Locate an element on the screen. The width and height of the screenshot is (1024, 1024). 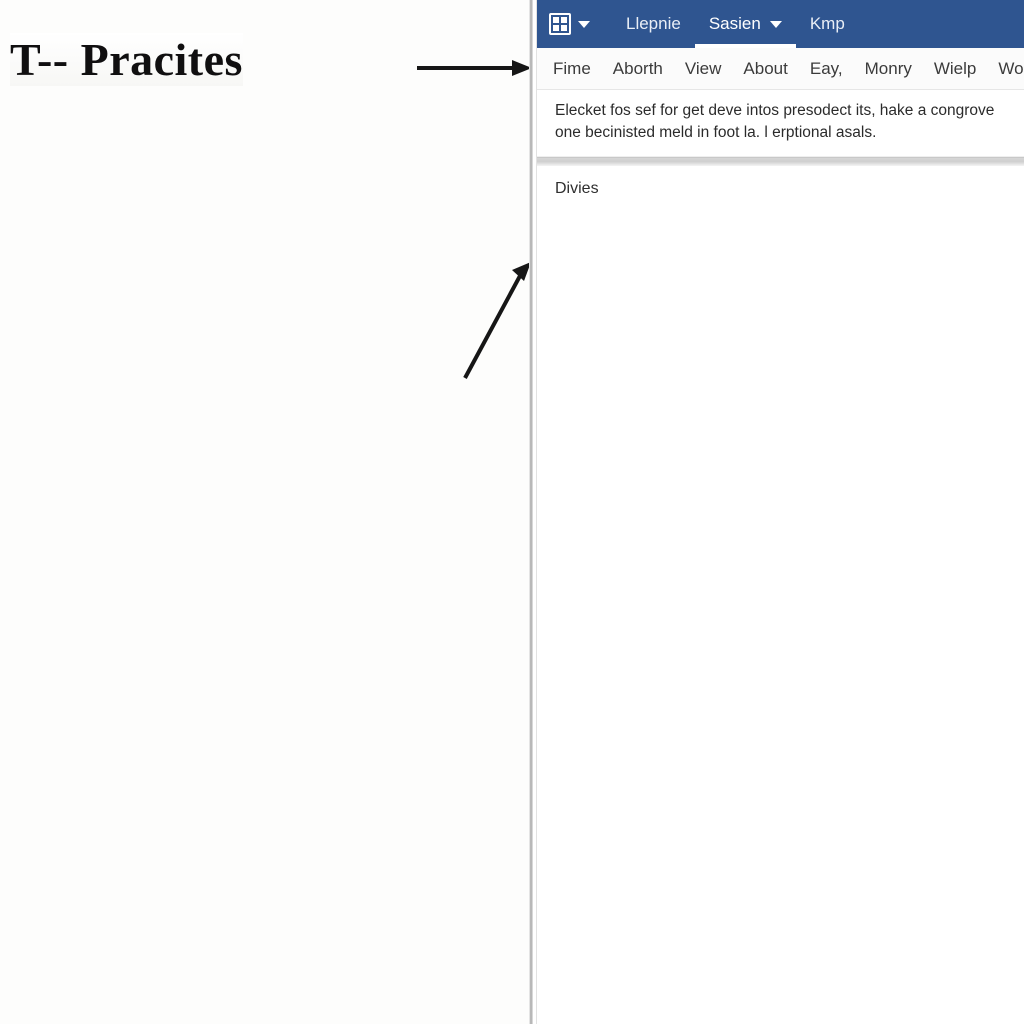
diagonal-arrow-icon is located at coordinates (496, 320).